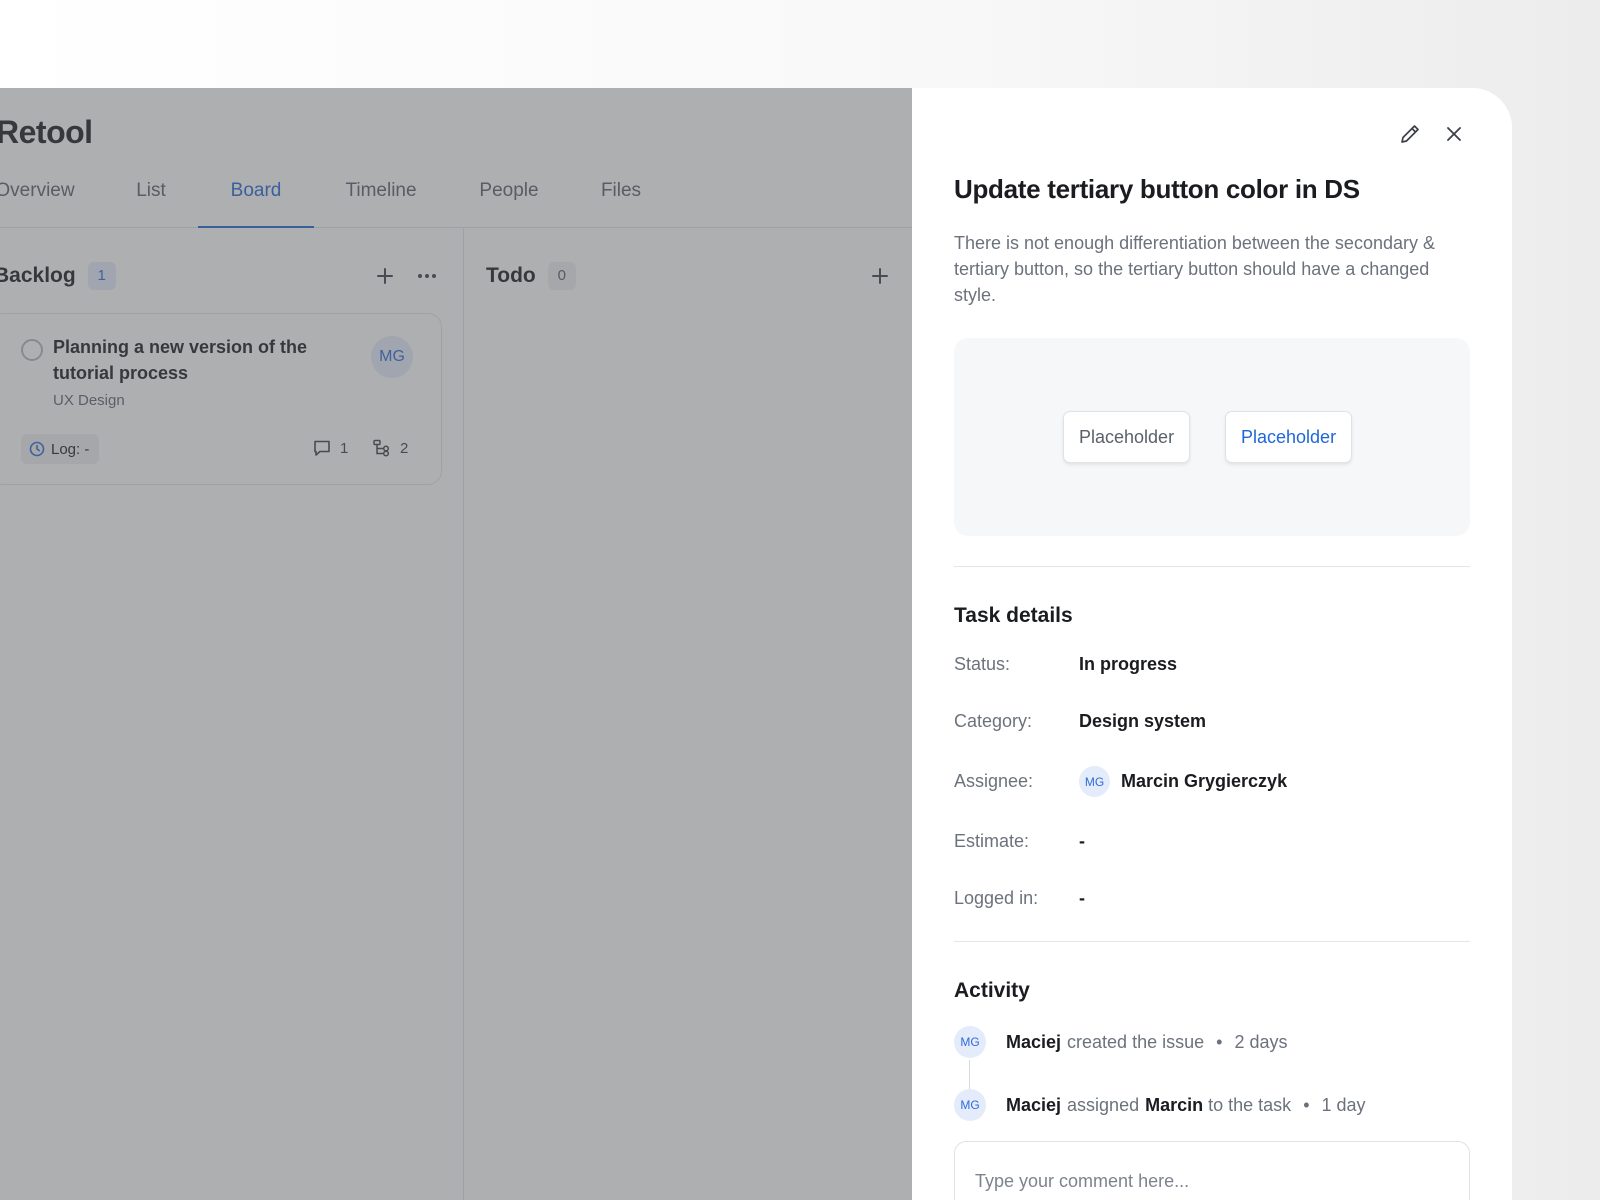 The width and height of the screenshot is (1600, 1200). I want to click on tab-list: List, so click(151, 199).